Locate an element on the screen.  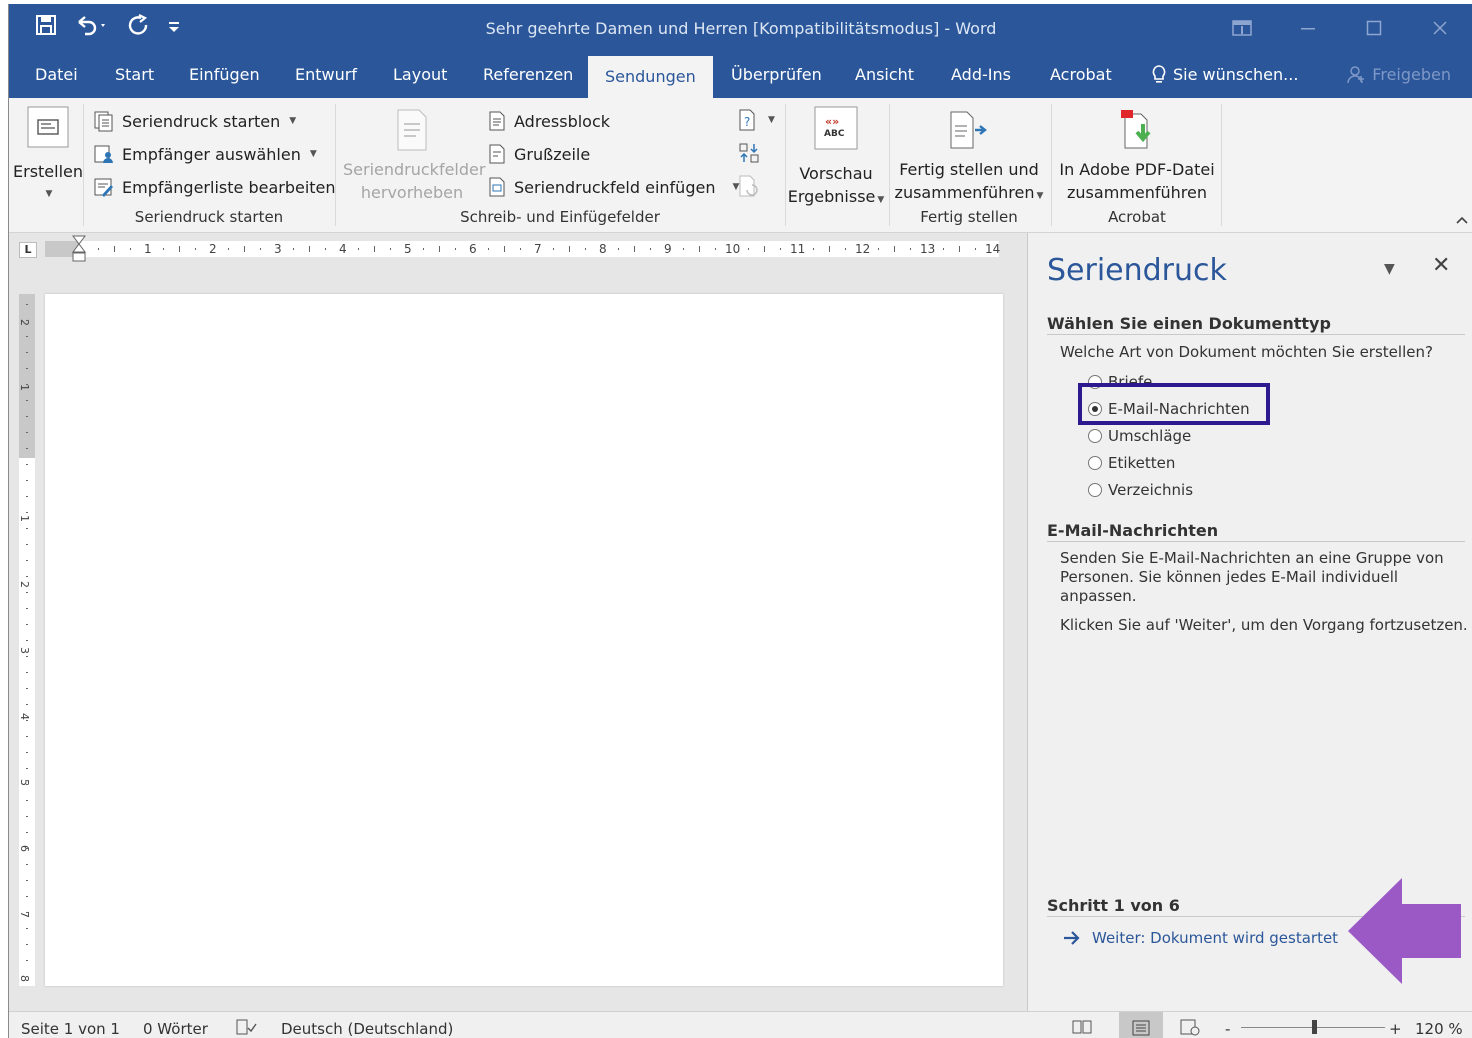
seriendruckfeld-einfuegen-button: Seriendruckfeld einfügen ▼ is located at coordinates (613, 187).